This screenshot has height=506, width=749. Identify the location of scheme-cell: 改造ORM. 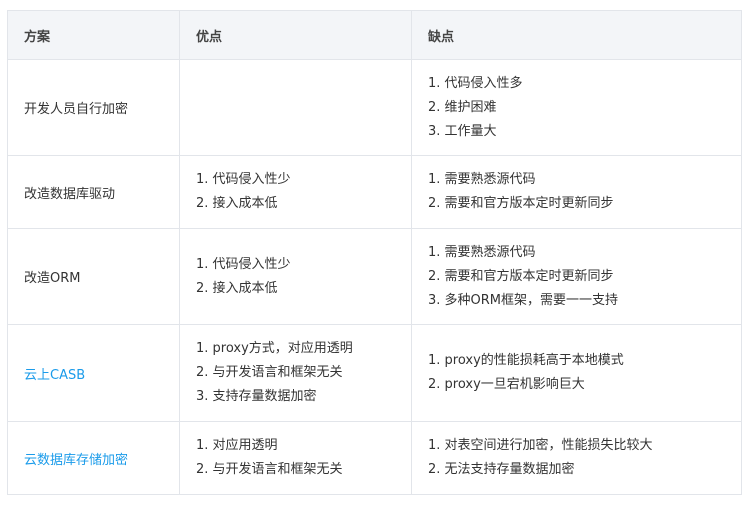
(93, 276).